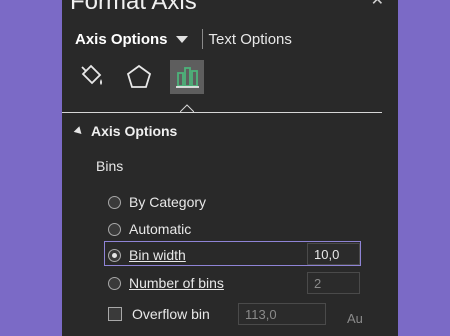 This screenshot has height=336, width=450. What do you see at coordinates (133, 7) in the screenshot?
I see `pane-title: Format Axis` at bounding box center [133, 7].